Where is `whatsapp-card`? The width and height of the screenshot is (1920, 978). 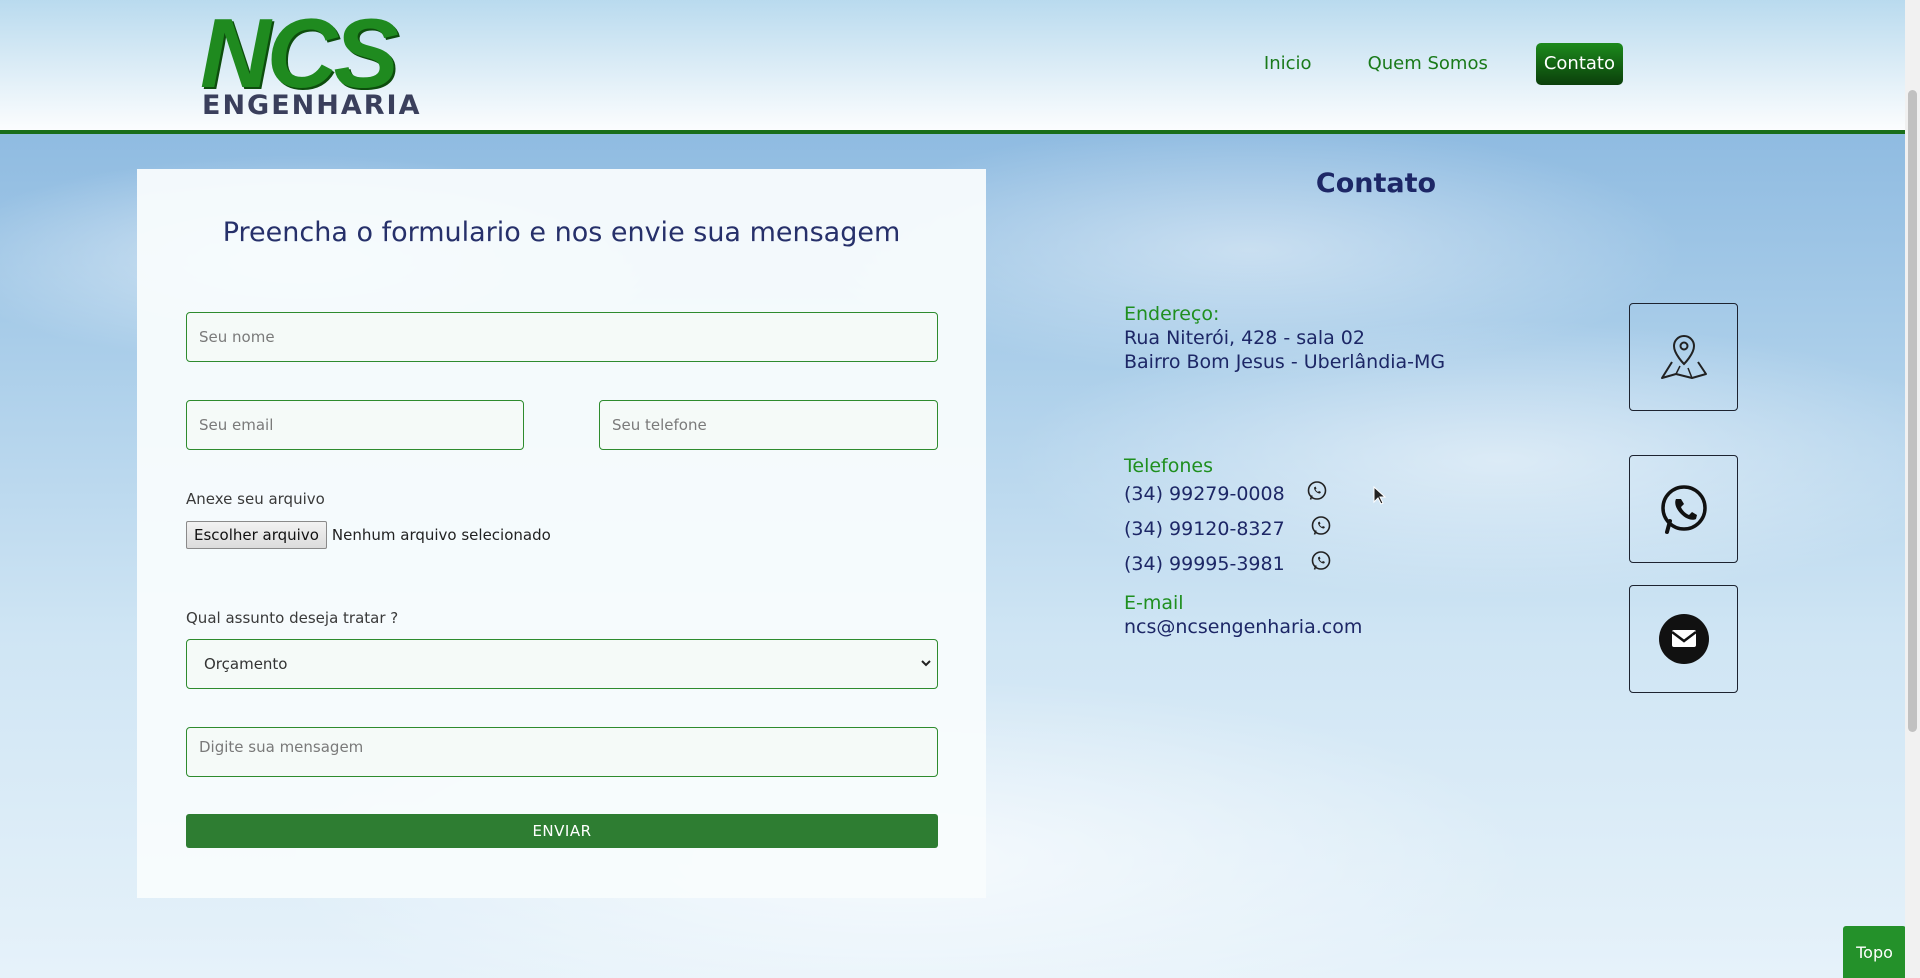 whatsapp-card is located at coordinates (1683, 509).